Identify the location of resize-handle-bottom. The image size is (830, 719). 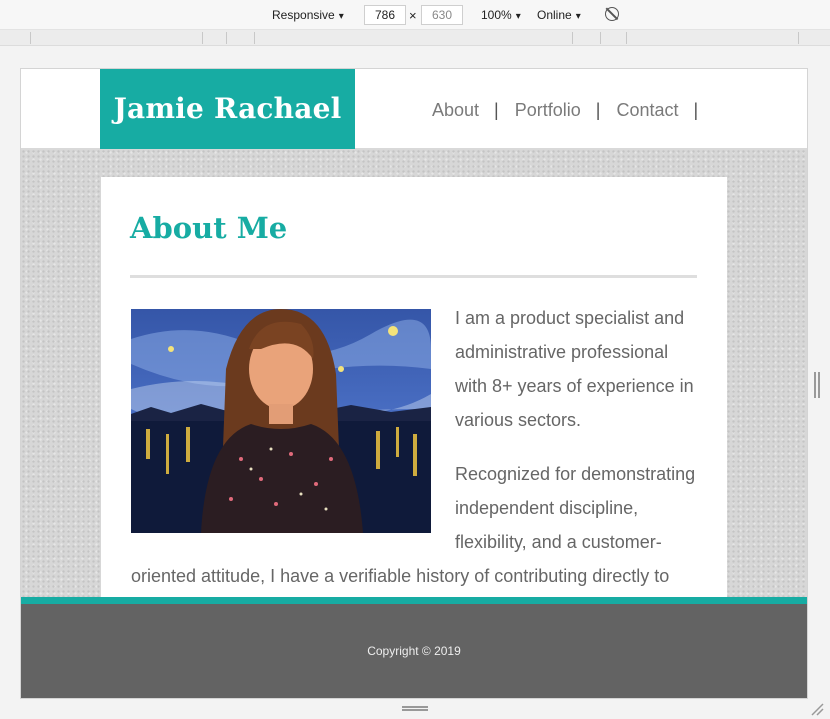
(415, 708).